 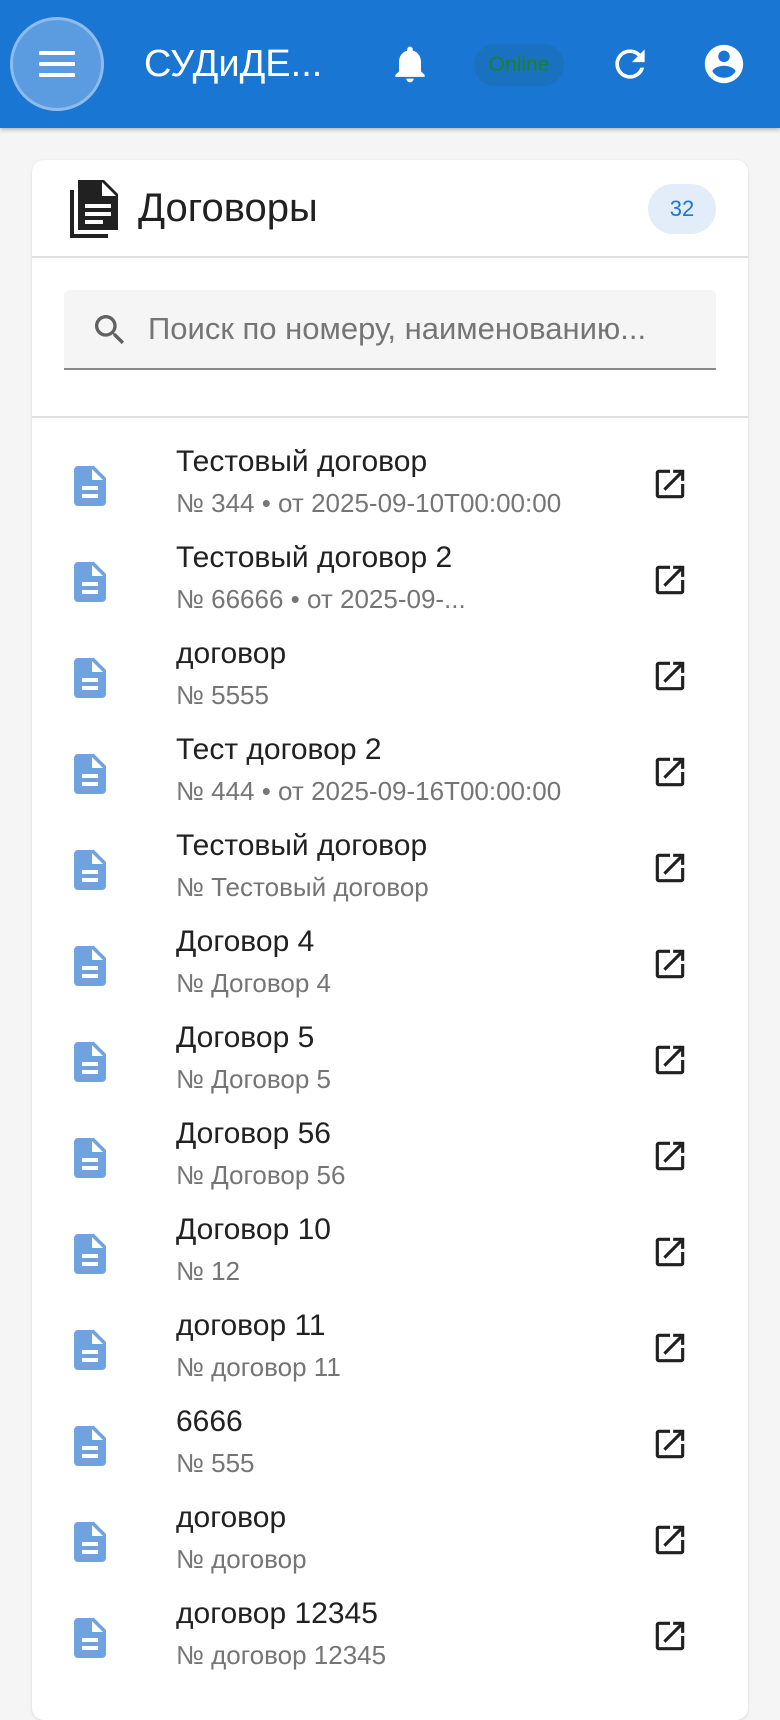 I want to click on item-subtitle: № договор 12345, so click(x=281, y=1655).